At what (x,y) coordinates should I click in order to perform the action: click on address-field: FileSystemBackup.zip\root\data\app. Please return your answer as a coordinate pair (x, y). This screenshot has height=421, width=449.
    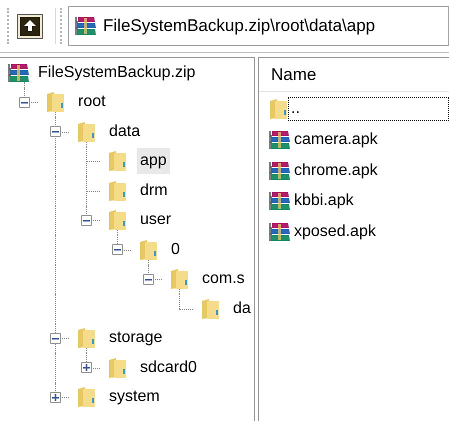
    Looking at the image, I should click on (258, 26).